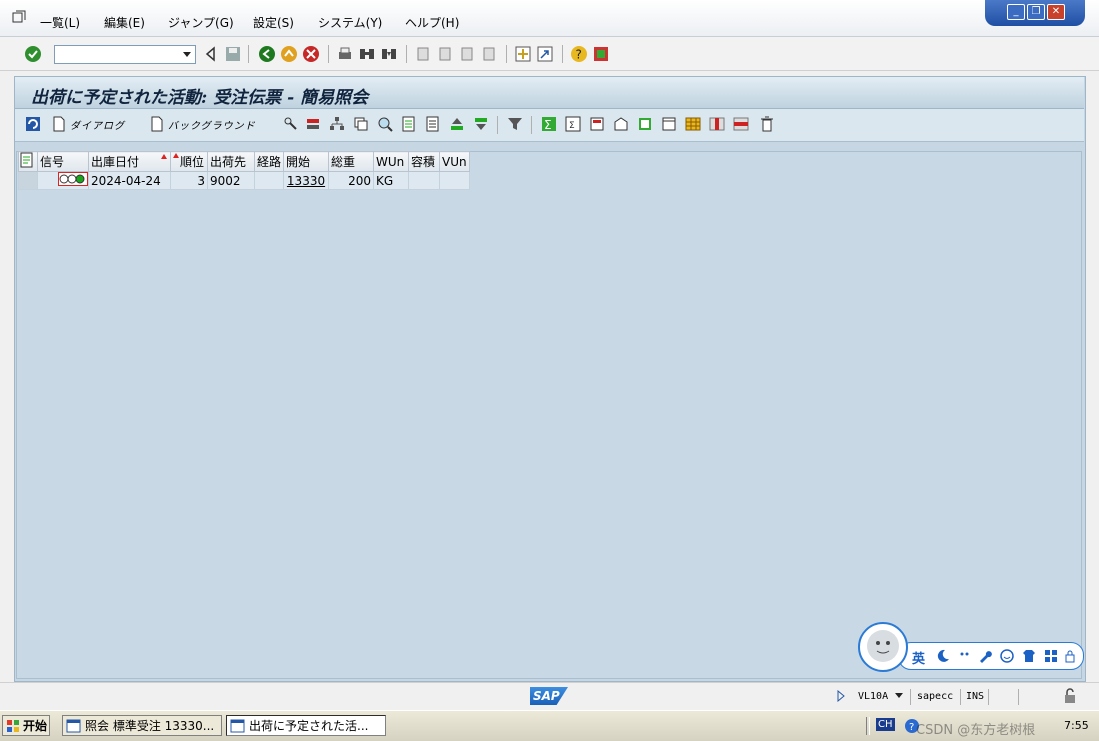 This screenshot has width=1099, height=741. I want to click on traffic-light-cell, so click(63, 180).